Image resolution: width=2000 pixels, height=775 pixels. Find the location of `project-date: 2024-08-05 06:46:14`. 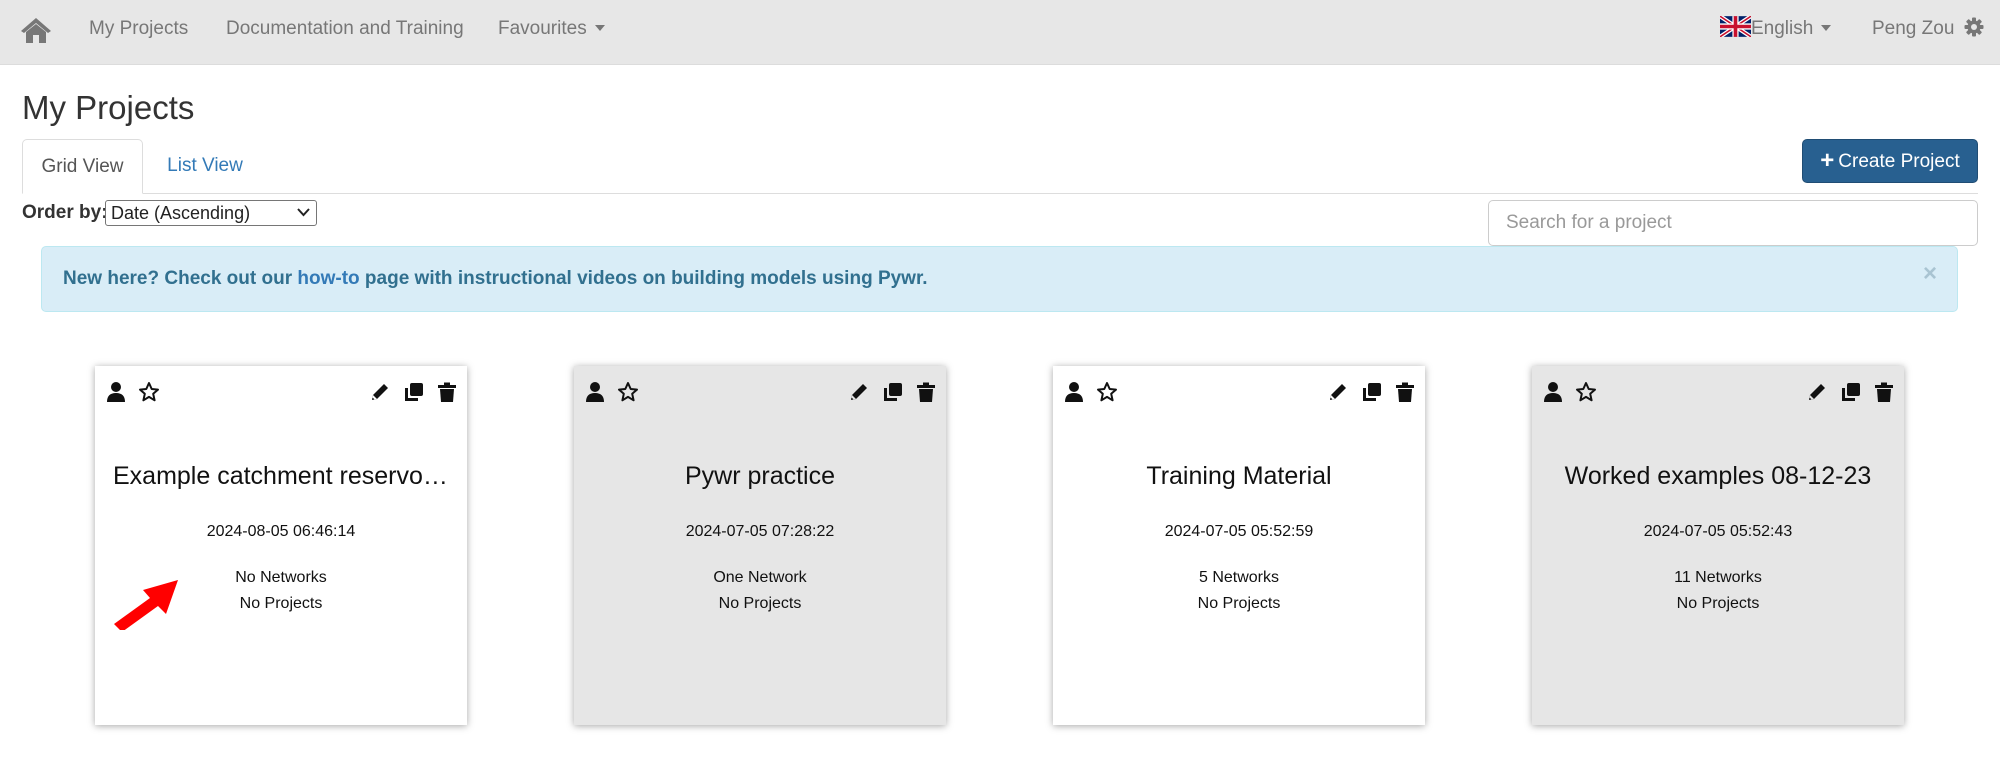

project-date: 2024-08-05 06:46:14 is located at coordinates (281, 531).